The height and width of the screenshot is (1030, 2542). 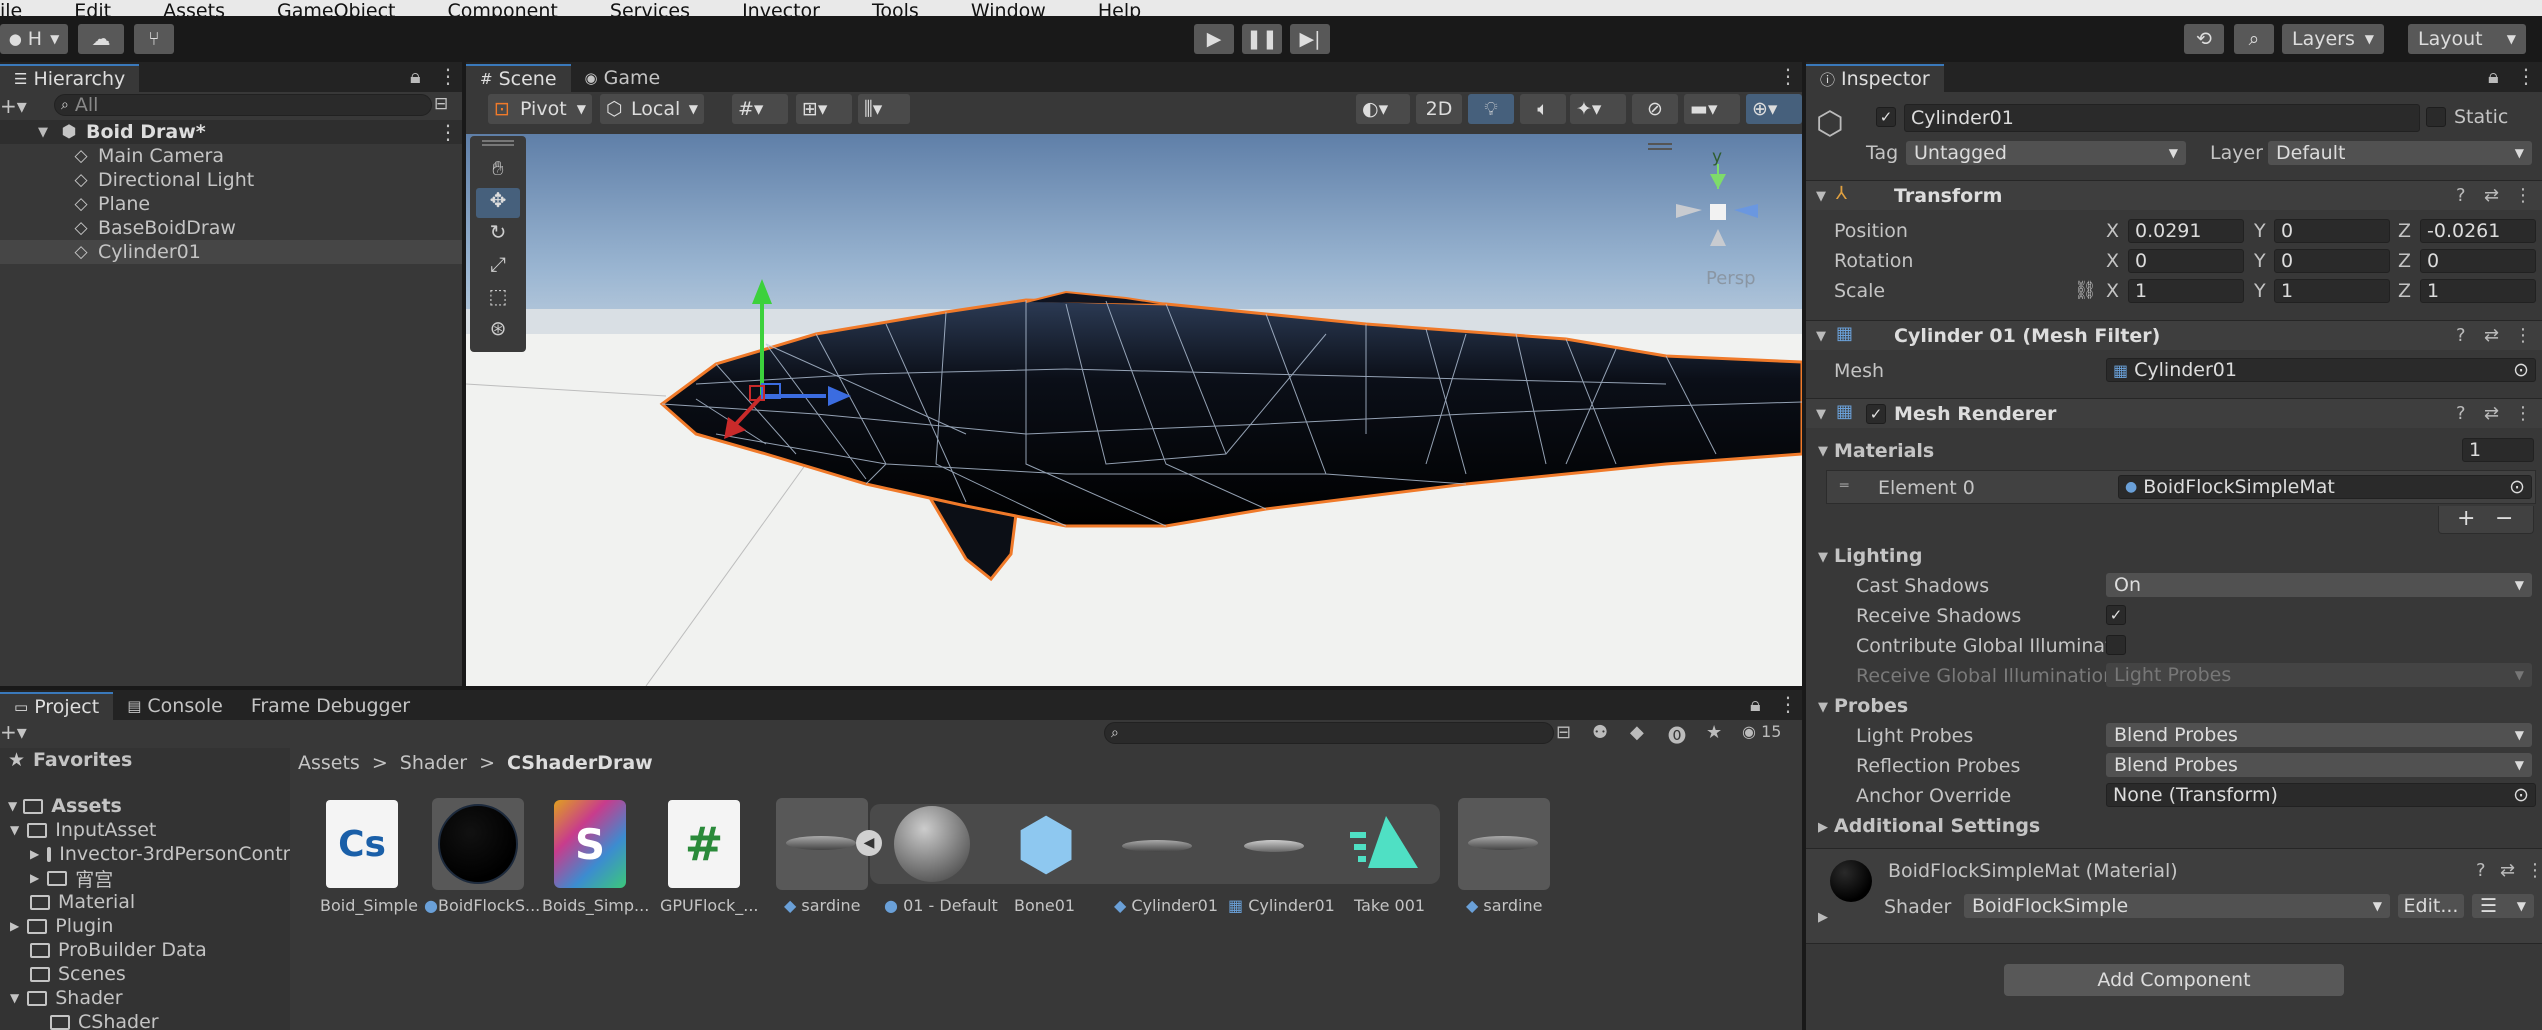 I want to click on cast-shadows-dropdown: On ▼, so click(x=2319, y=585).